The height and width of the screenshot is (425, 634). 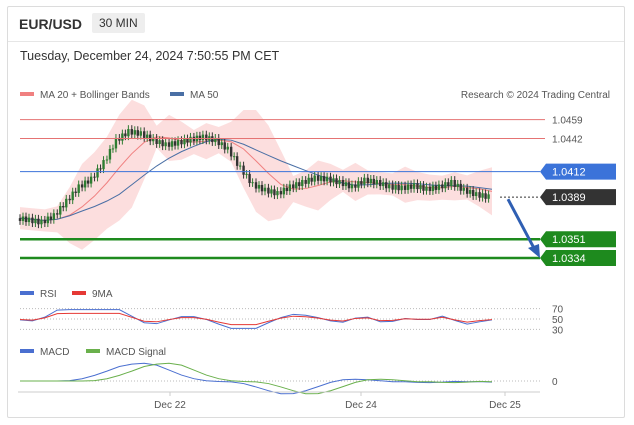 I want to click on forecast-arrow-shaft, so click(x=521, y=224).